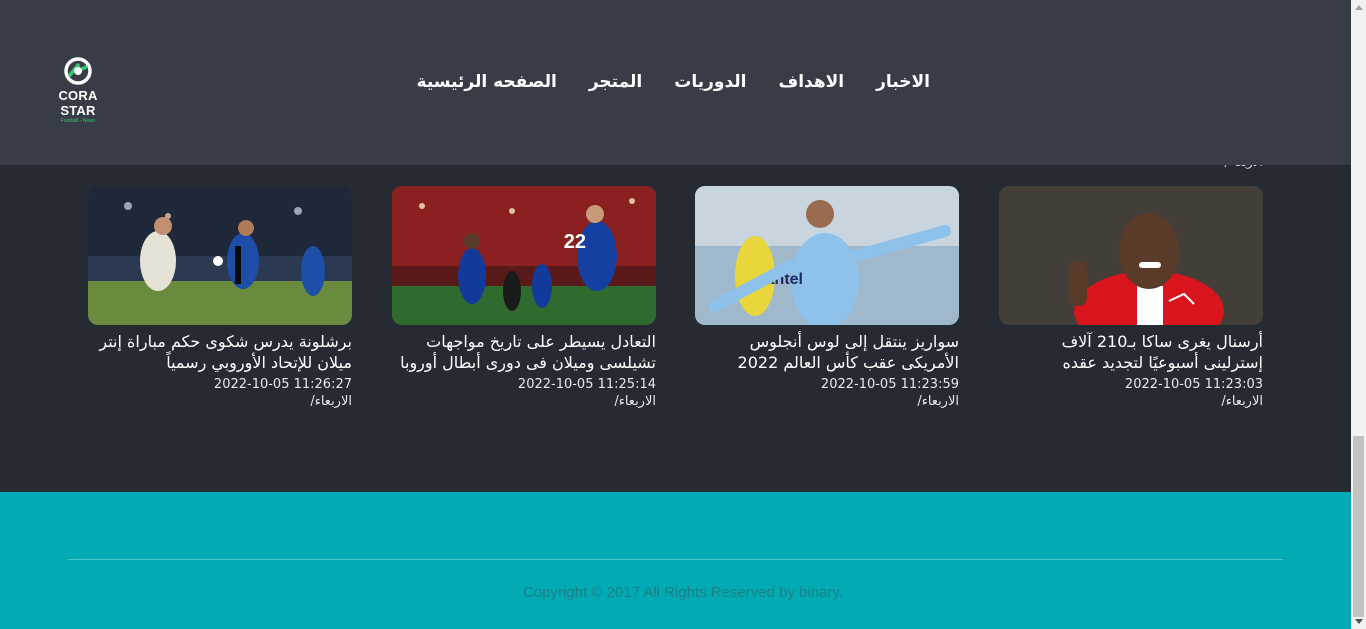 The image size is (1366, 629). I want to click on logo: CORA STAR Football - News, so click(78, 89).